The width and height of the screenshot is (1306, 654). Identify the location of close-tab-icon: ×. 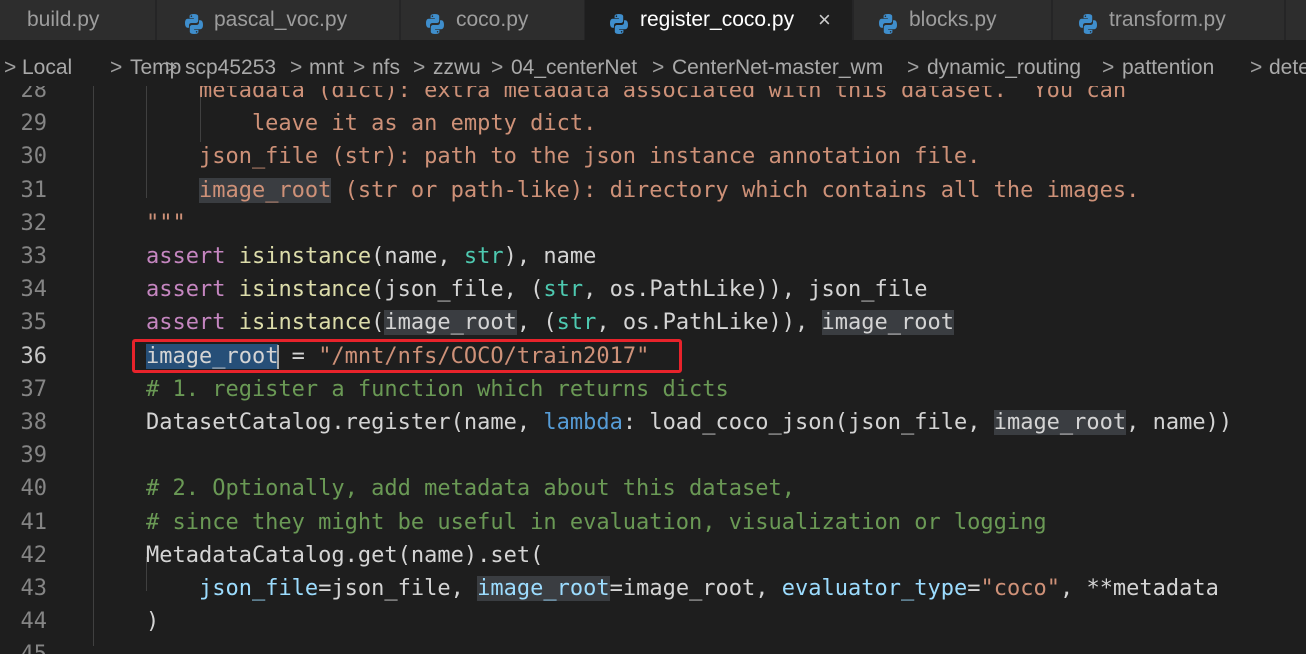
(824, 20).